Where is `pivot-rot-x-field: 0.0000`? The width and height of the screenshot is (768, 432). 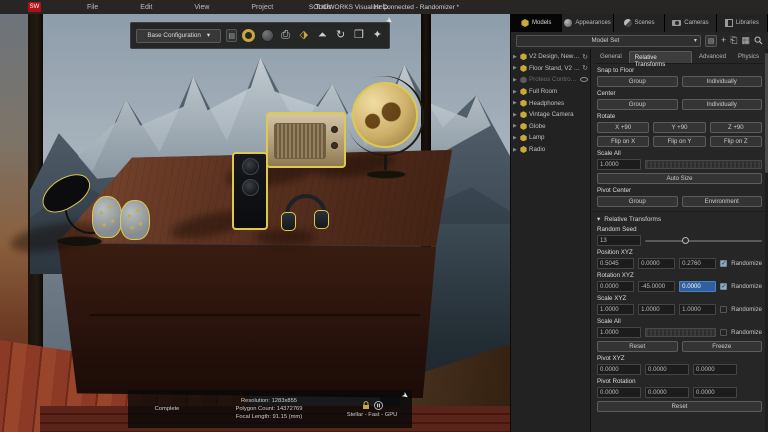 pivot-rot-x-field: 0.0000 is located at coordinates (619, 392).